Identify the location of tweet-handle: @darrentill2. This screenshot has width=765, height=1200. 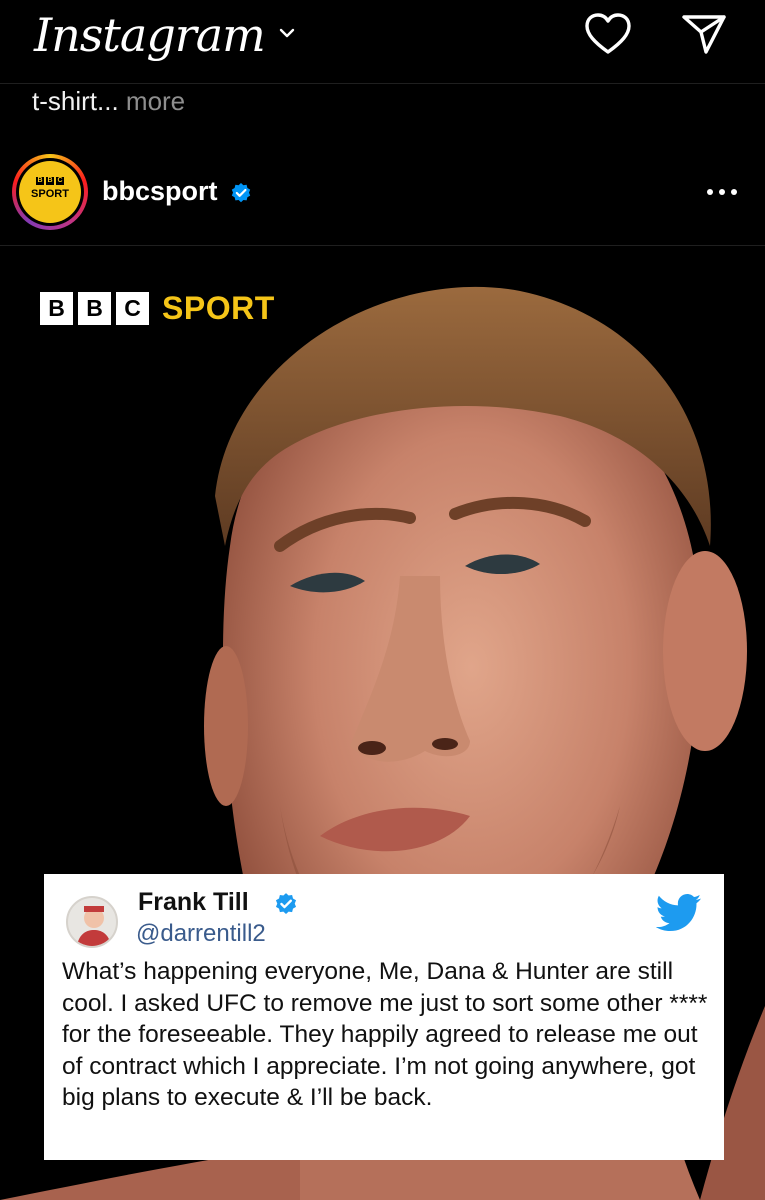
(201, 933).